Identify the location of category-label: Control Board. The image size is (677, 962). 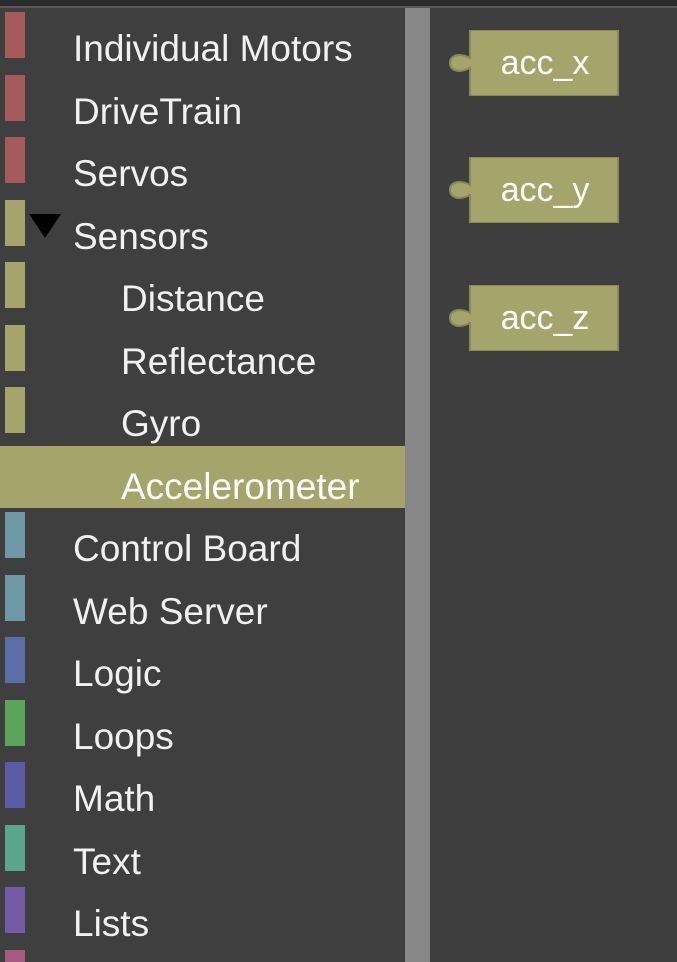
(187, 548).